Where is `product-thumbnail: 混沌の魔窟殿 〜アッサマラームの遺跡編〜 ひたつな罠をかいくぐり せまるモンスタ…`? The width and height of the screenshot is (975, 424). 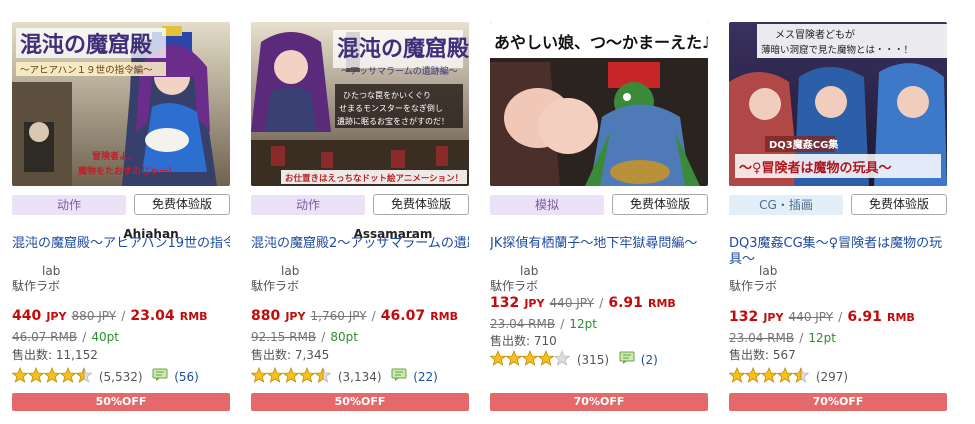
product-thumbnail: 混沌の魔窟殿 〜アッサマラームの遺跡編〜 ひたつな罠をかいくぐり せまるモンスタ… is located at coordinates (360, 104).